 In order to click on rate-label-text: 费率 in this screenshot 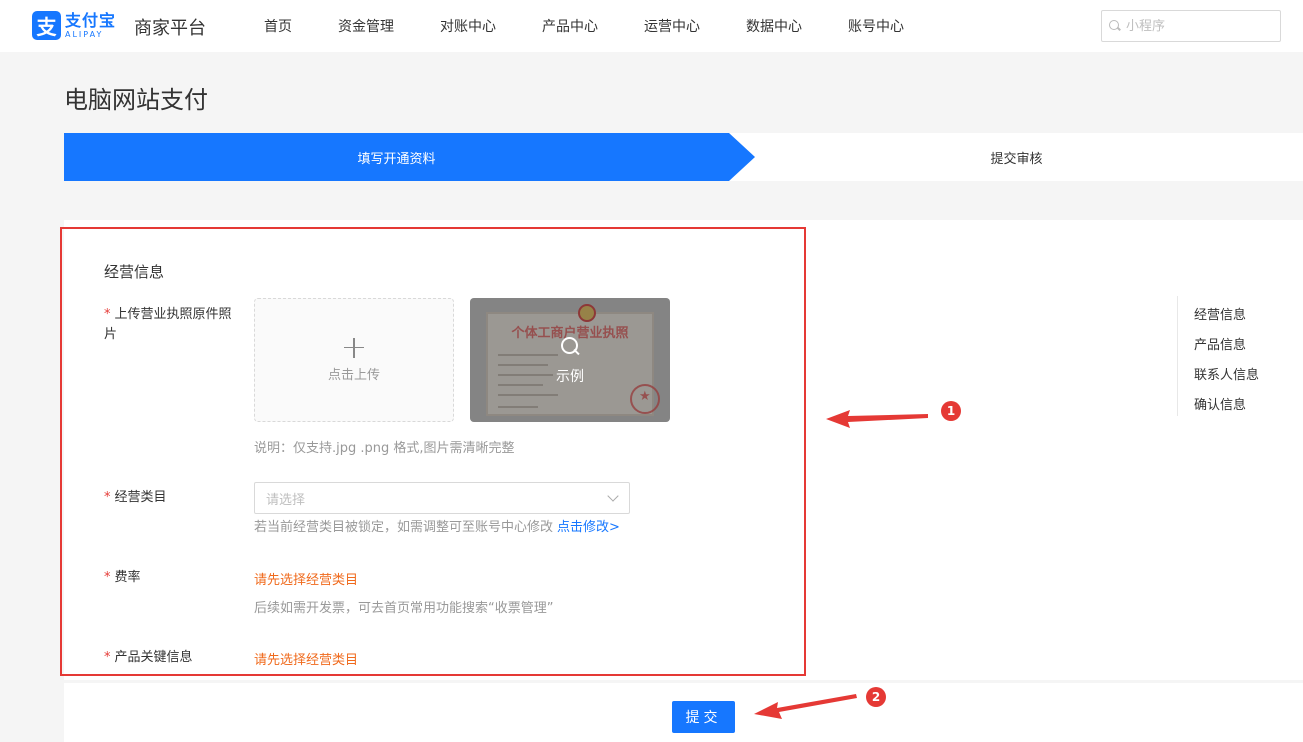, I will do `click(127, 577)`.